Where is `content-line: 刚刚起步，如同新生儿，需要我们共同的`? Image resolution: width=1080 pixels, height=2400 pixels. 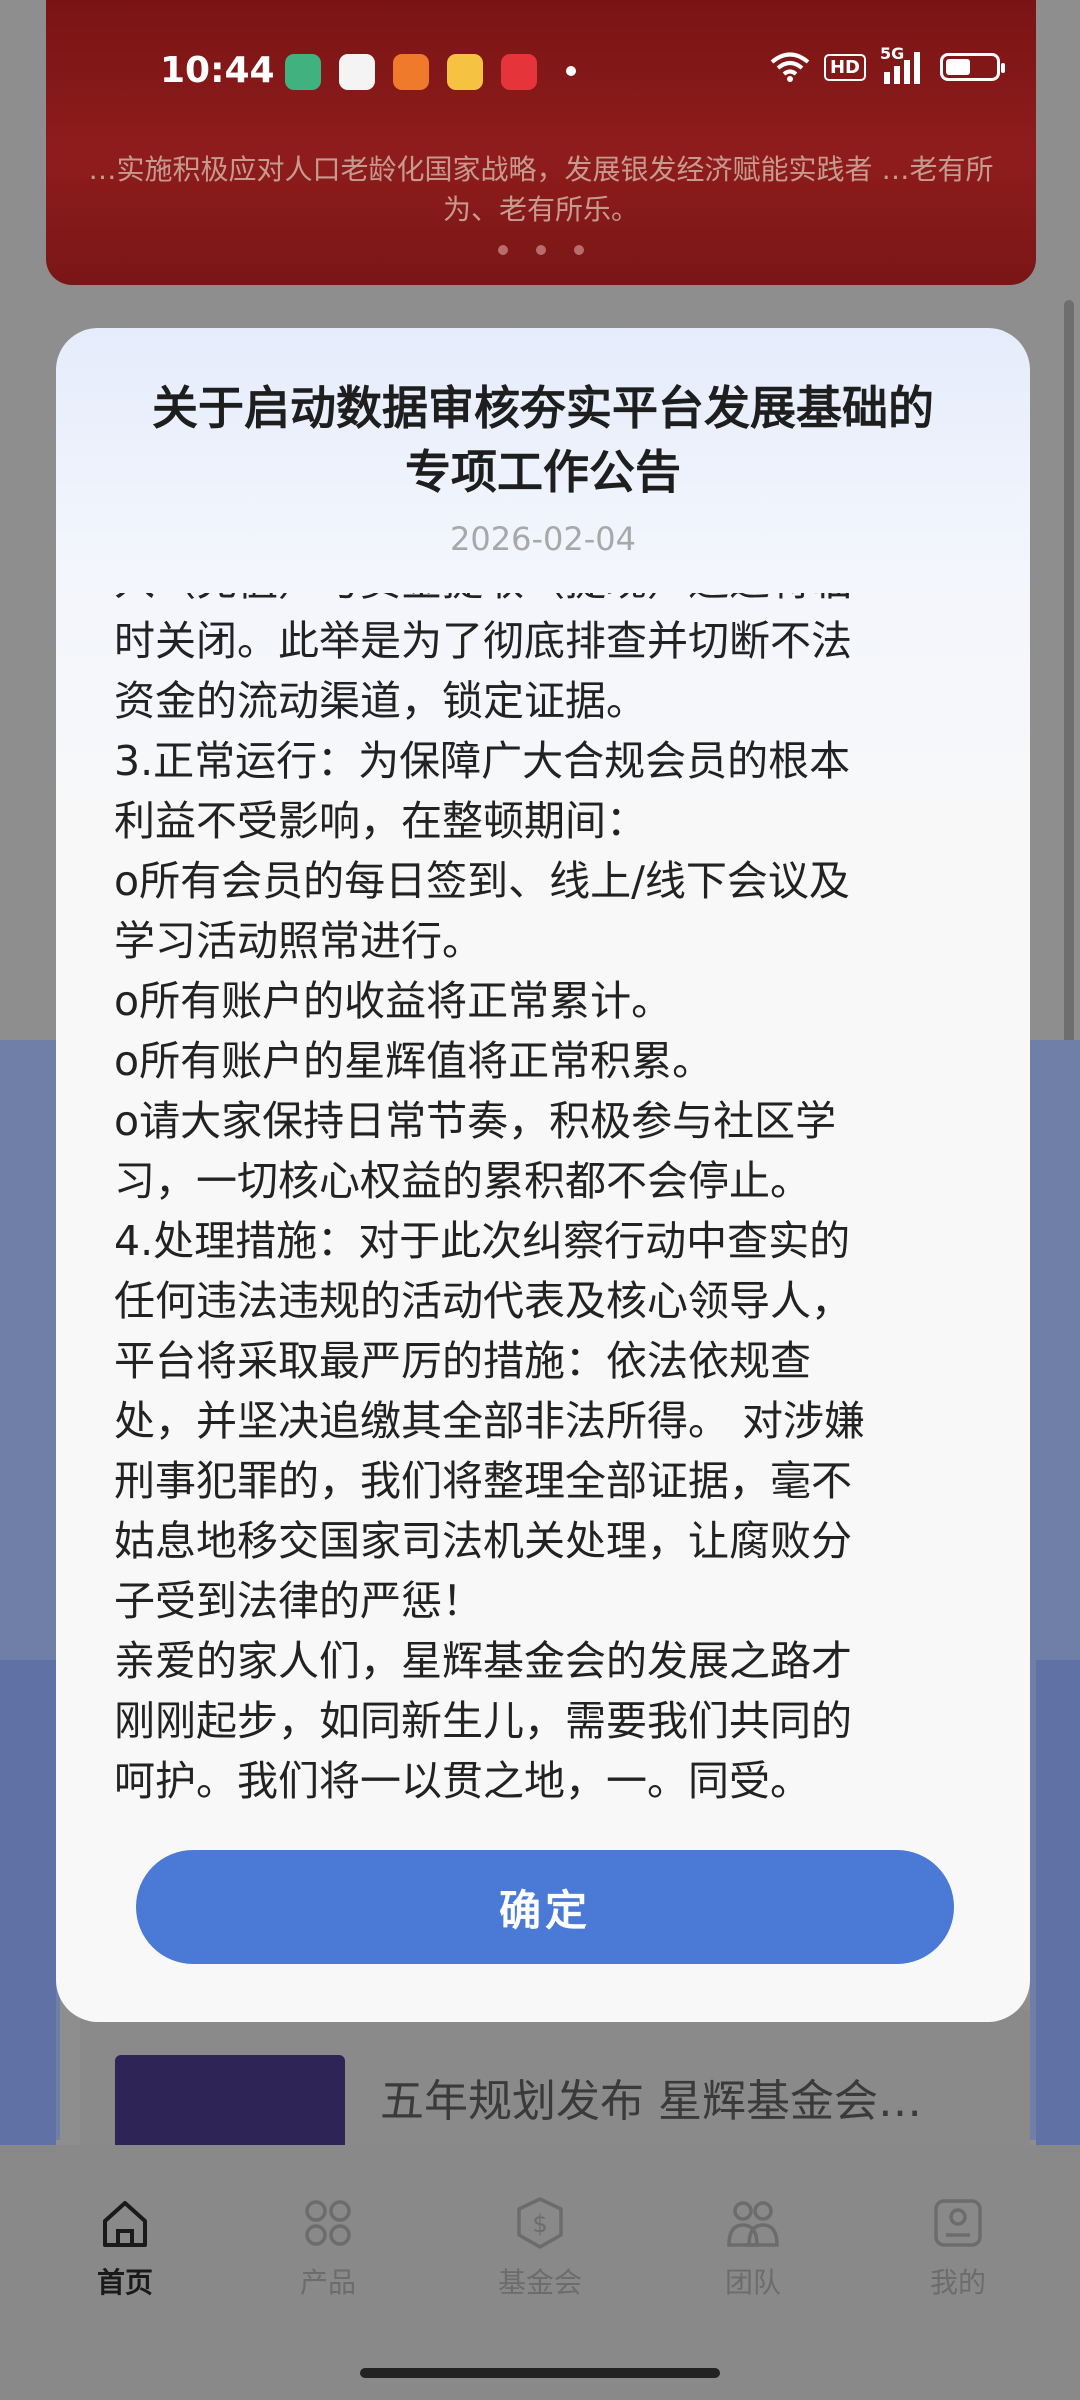
content-line: 刚刚起步，如同新生儿，需要我们共同的 is located at coordinates (483, 1721).